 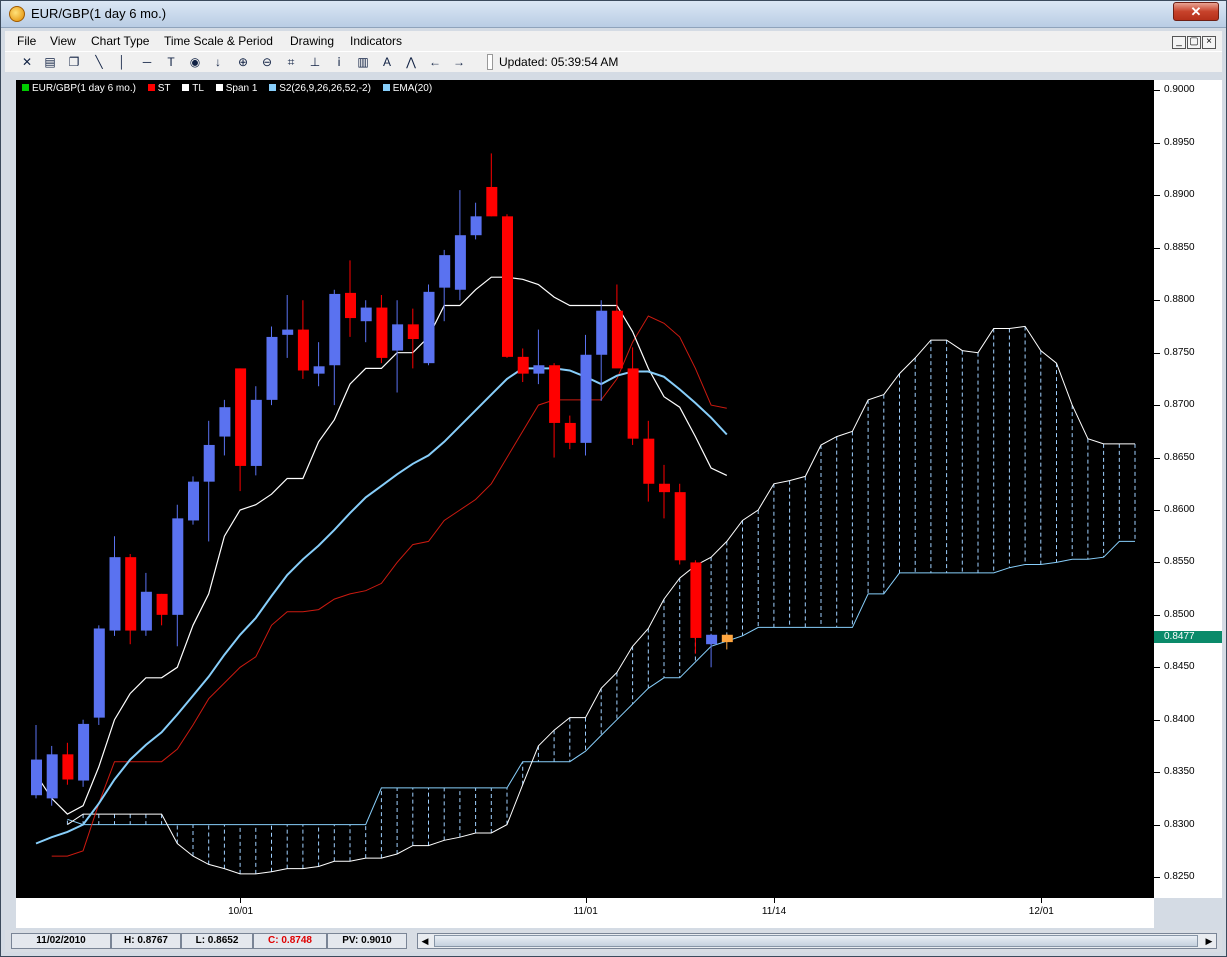 I want to click on current-price-label: 0.8477, so click(x=1179, y=636).